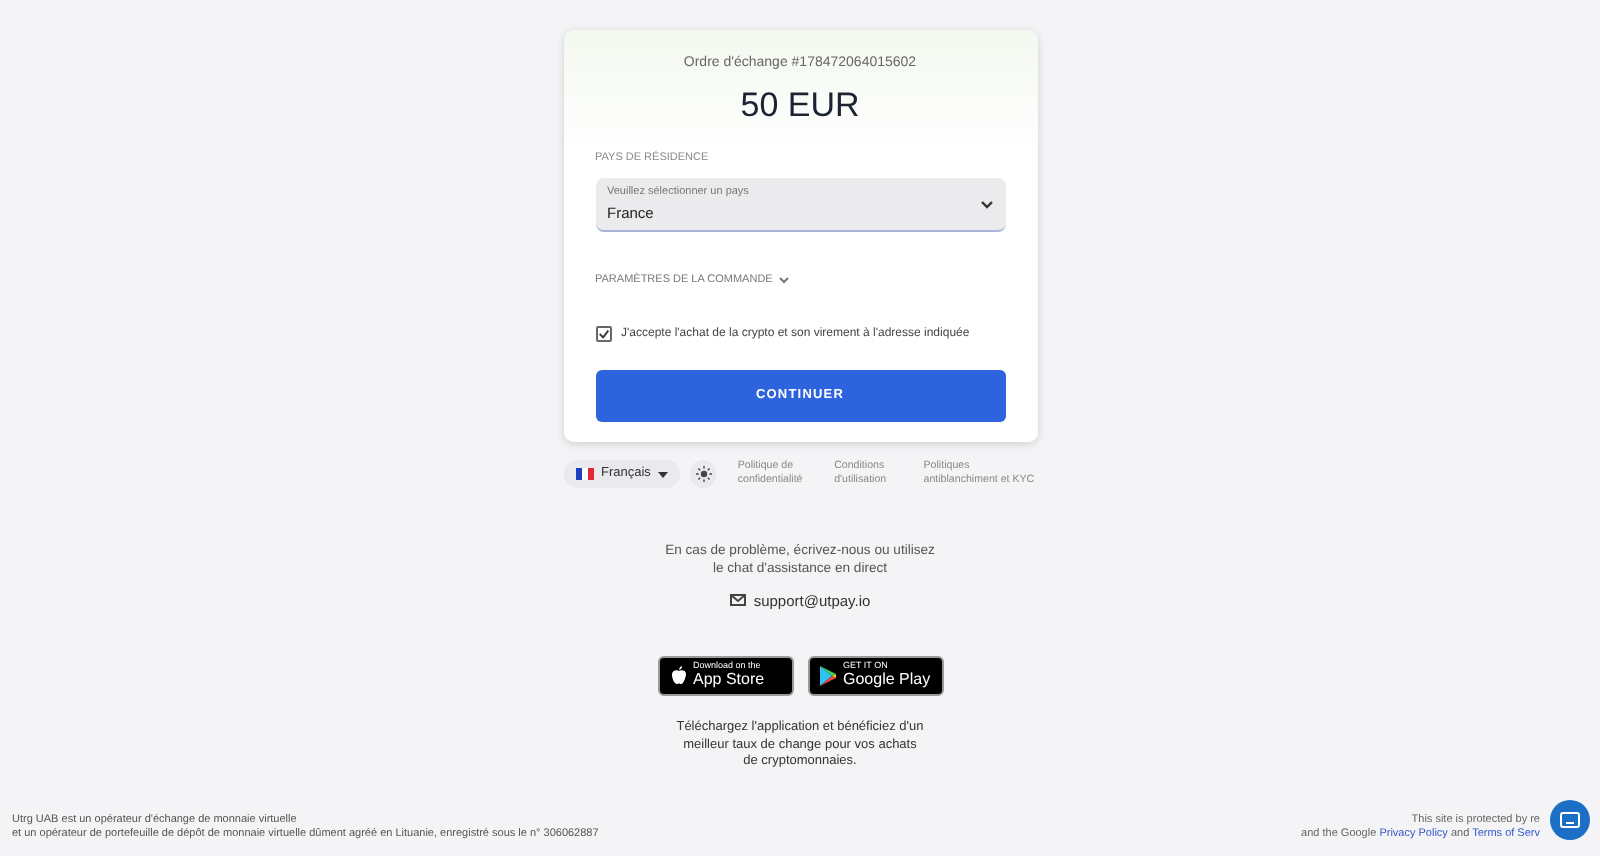 The width and height of the screenshot is (1600, 856). What do you see at coordinates (737, 600) in the screenshot?
I see `mail-icon` at bounding box center [737, 600].